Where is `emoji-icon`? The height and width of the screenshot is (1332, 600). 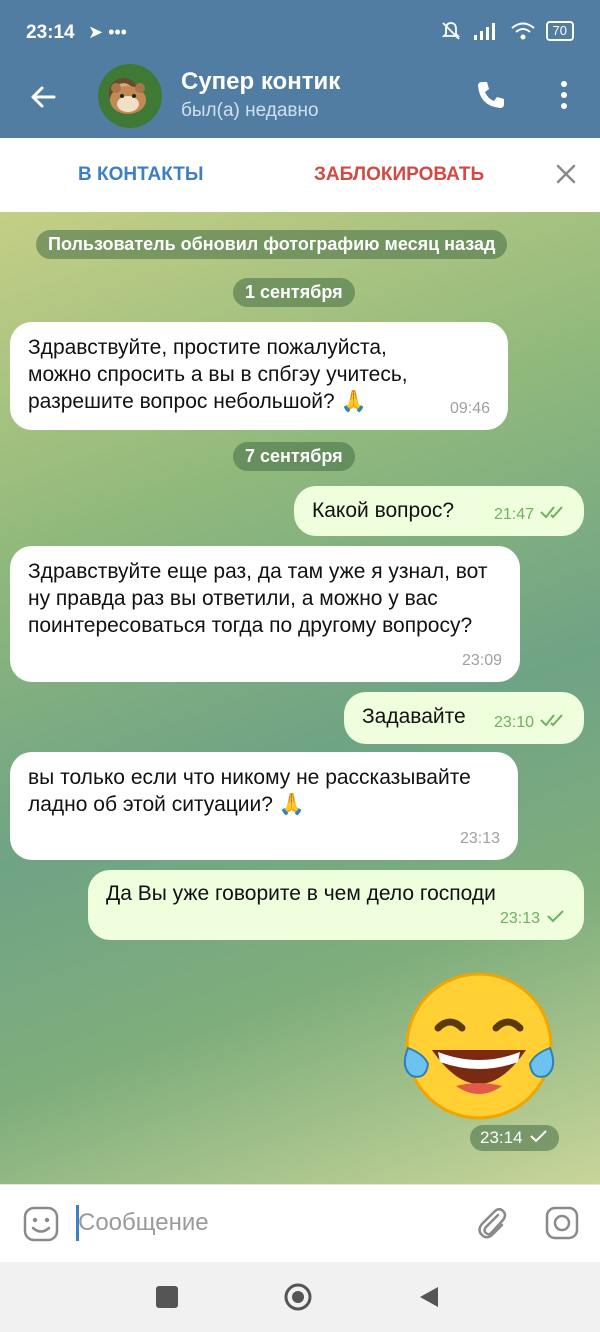 emoji-icon is located at coordinates (41, 1224).